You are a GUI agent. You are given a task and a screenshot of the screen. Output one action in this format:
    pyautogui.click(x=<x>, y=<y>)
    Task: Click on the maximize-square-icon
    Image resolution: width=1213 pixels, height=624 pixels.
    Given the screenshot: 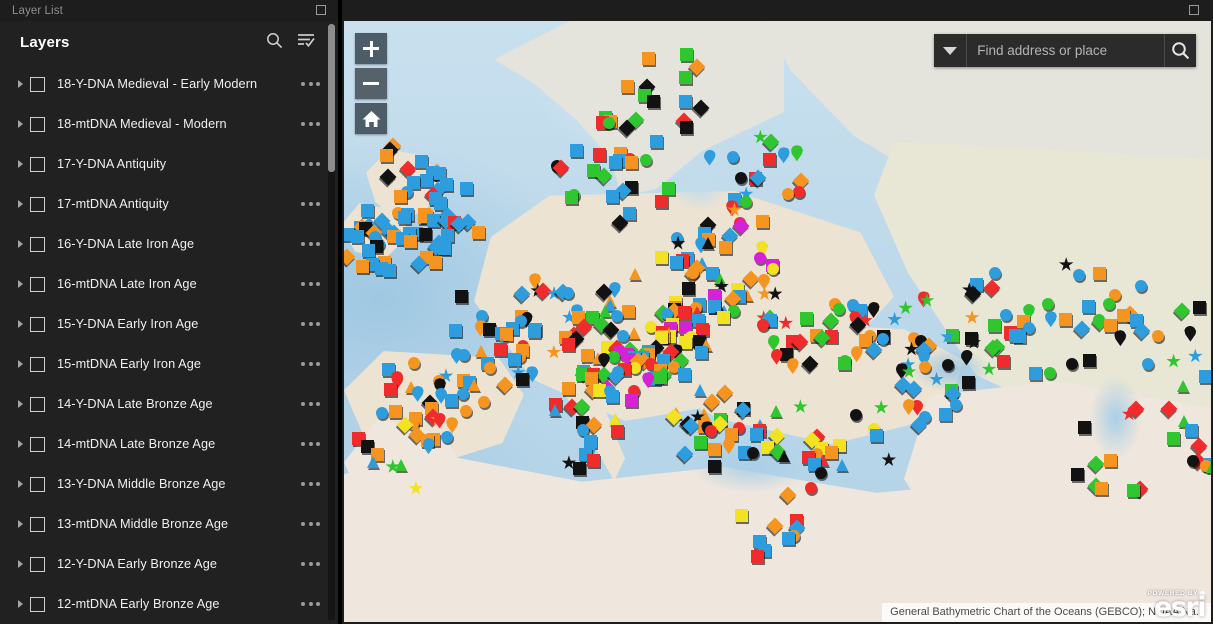 What is the action you would take?
    pyautogui.click(x=1194, y=10)
    